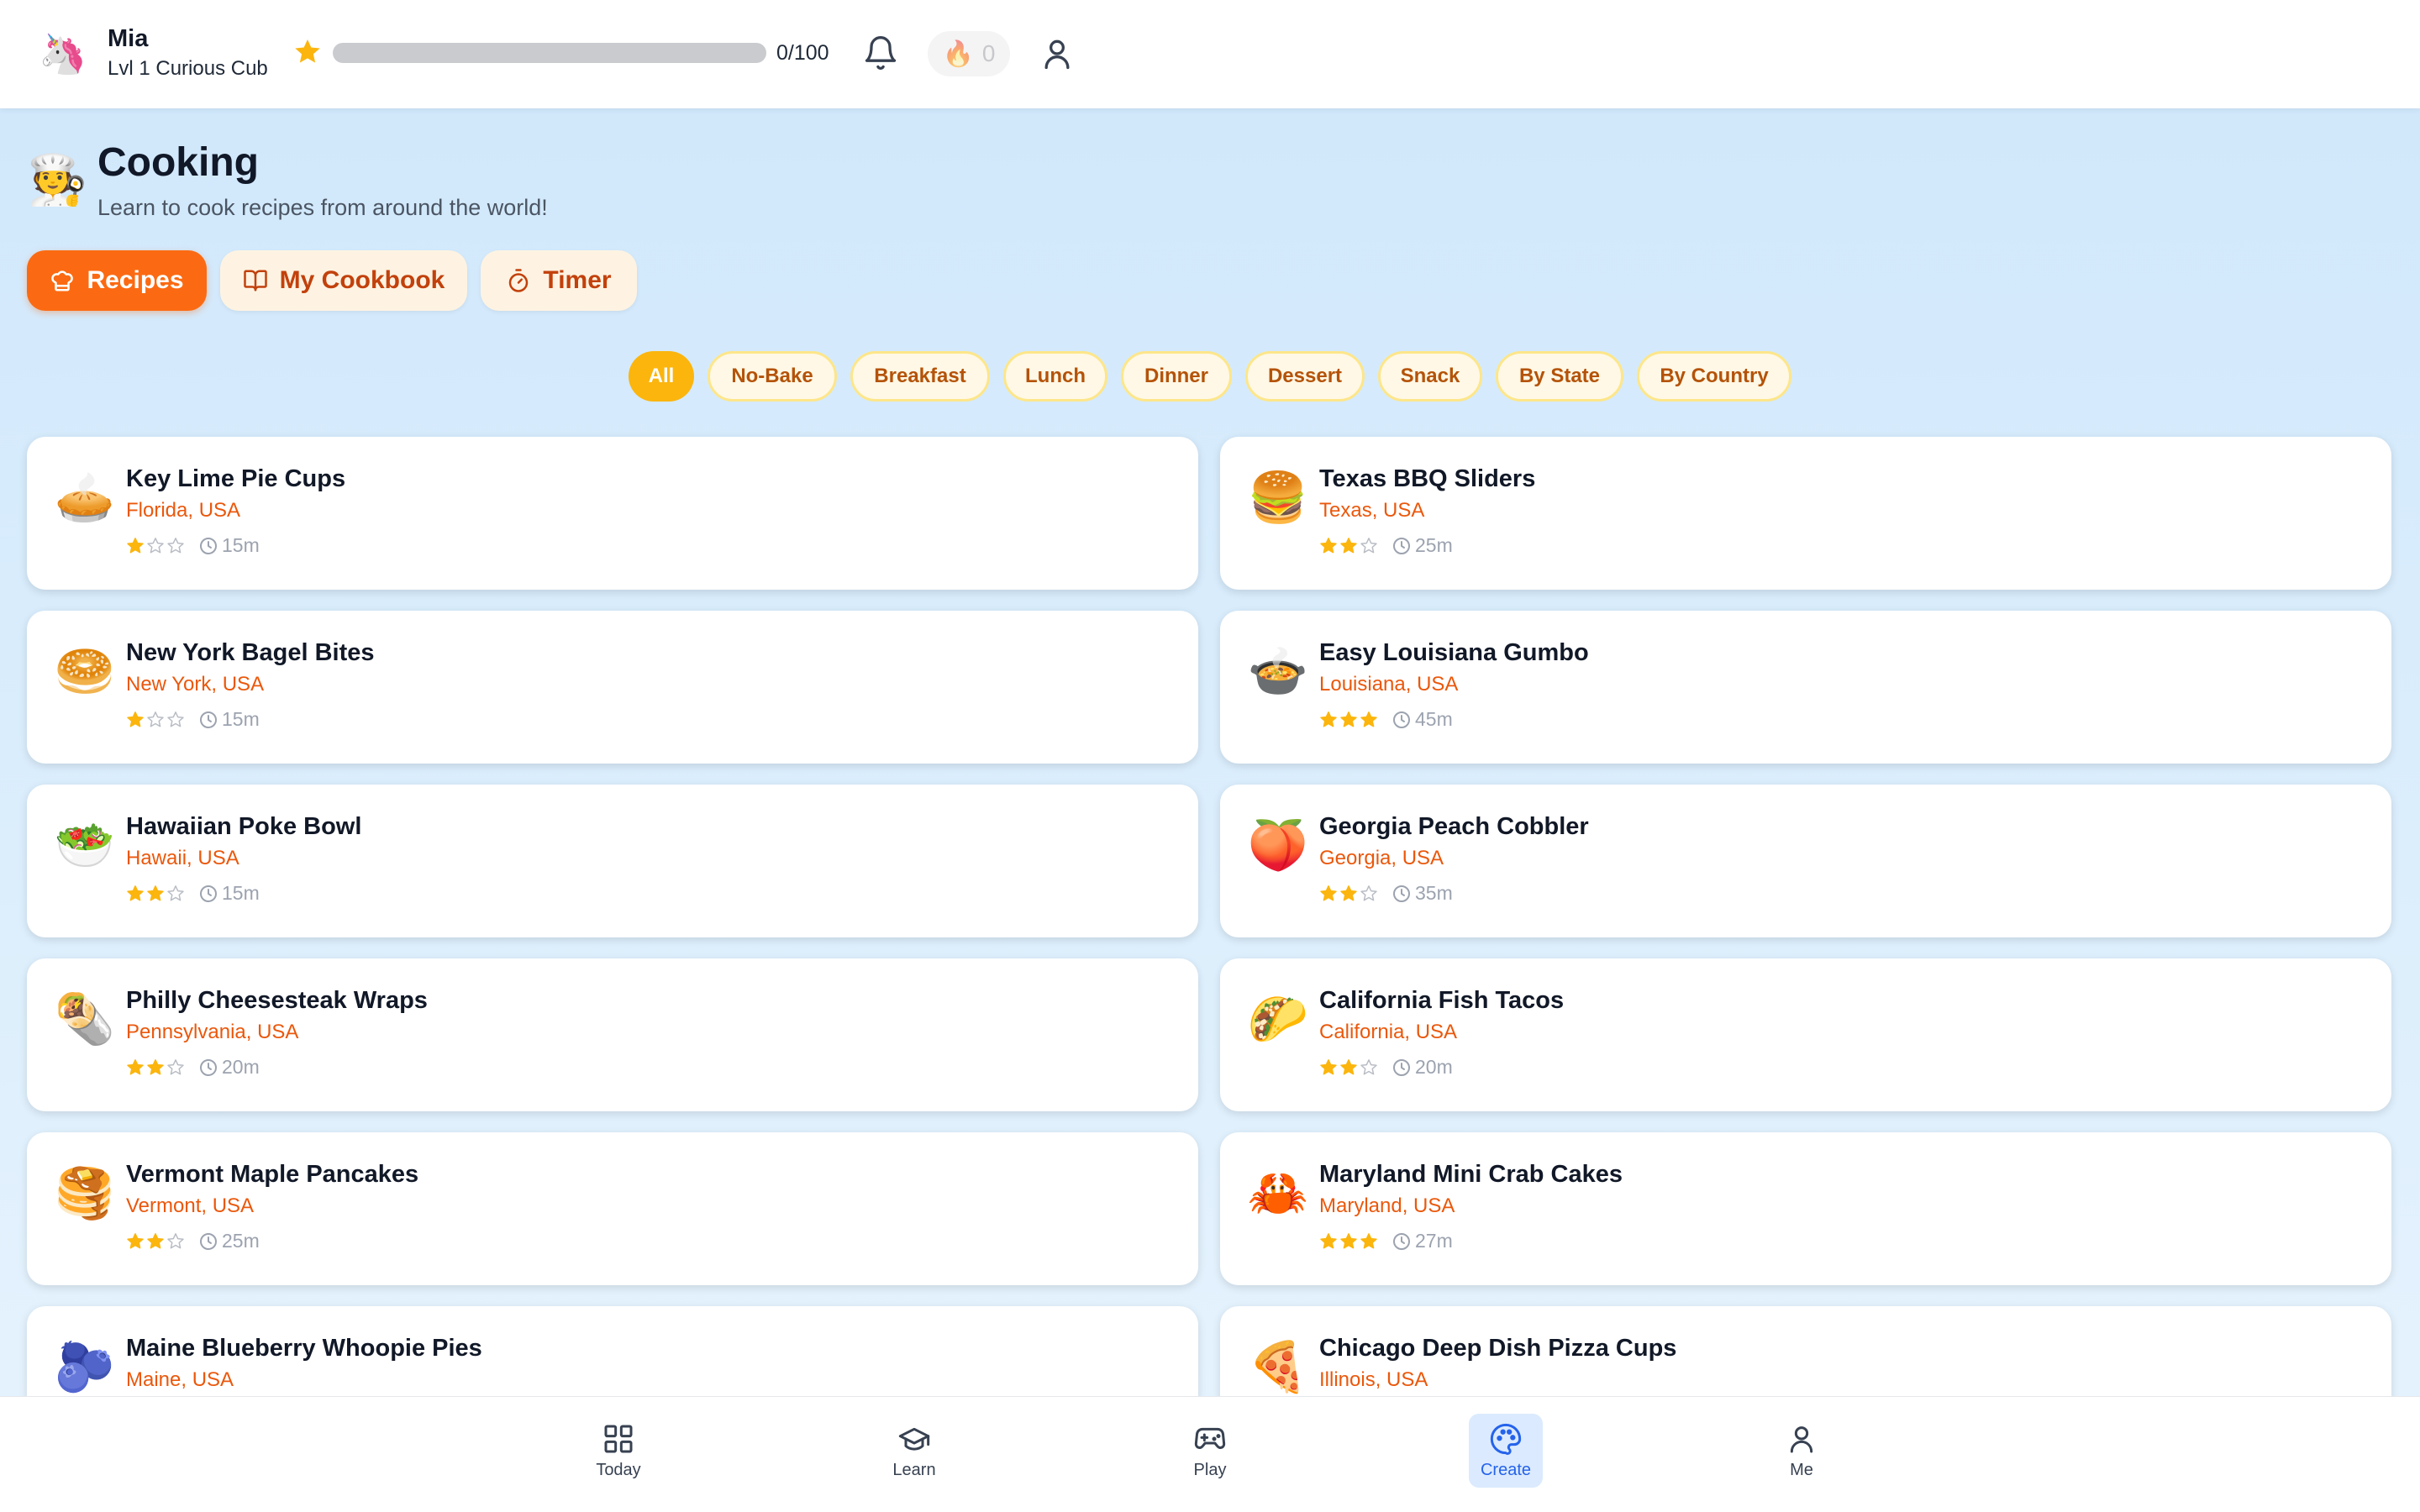 The image size is (2420, 1512). Describe the element at coordinates (958, 53) in the screenshot. I see `flame-icon: 🔥` at that location.